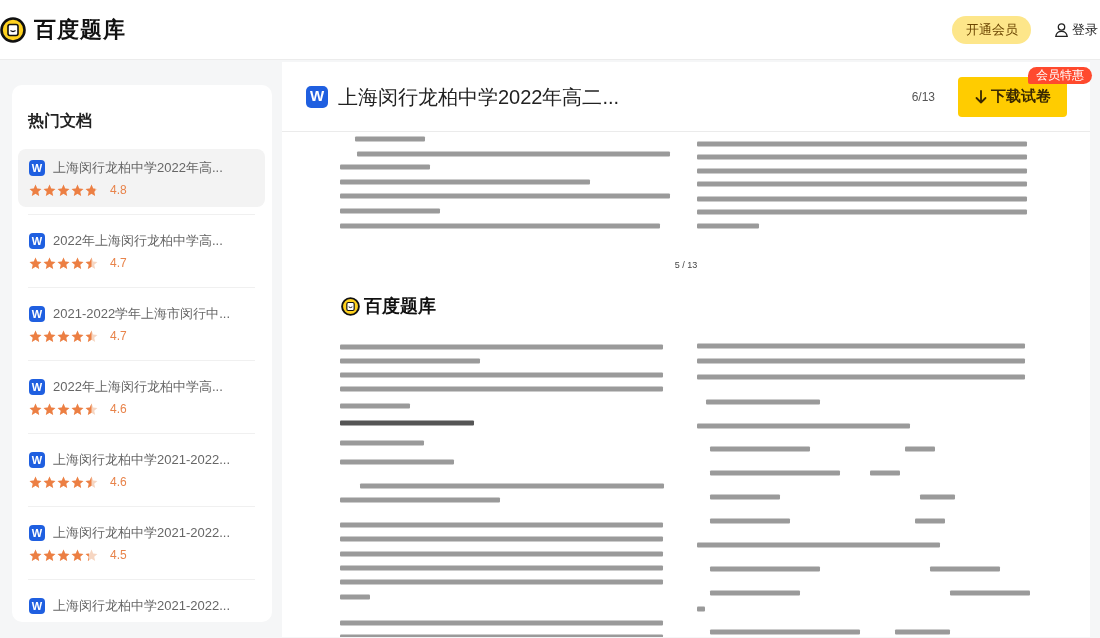 Image resolution: width=1100 pixels, height=638 pixels. Describe the element at coordinates (141, 543) in the screenshot. I see `document-list-item: W 上海闵行龙柏中学2021-2022... 4.5` at that location.